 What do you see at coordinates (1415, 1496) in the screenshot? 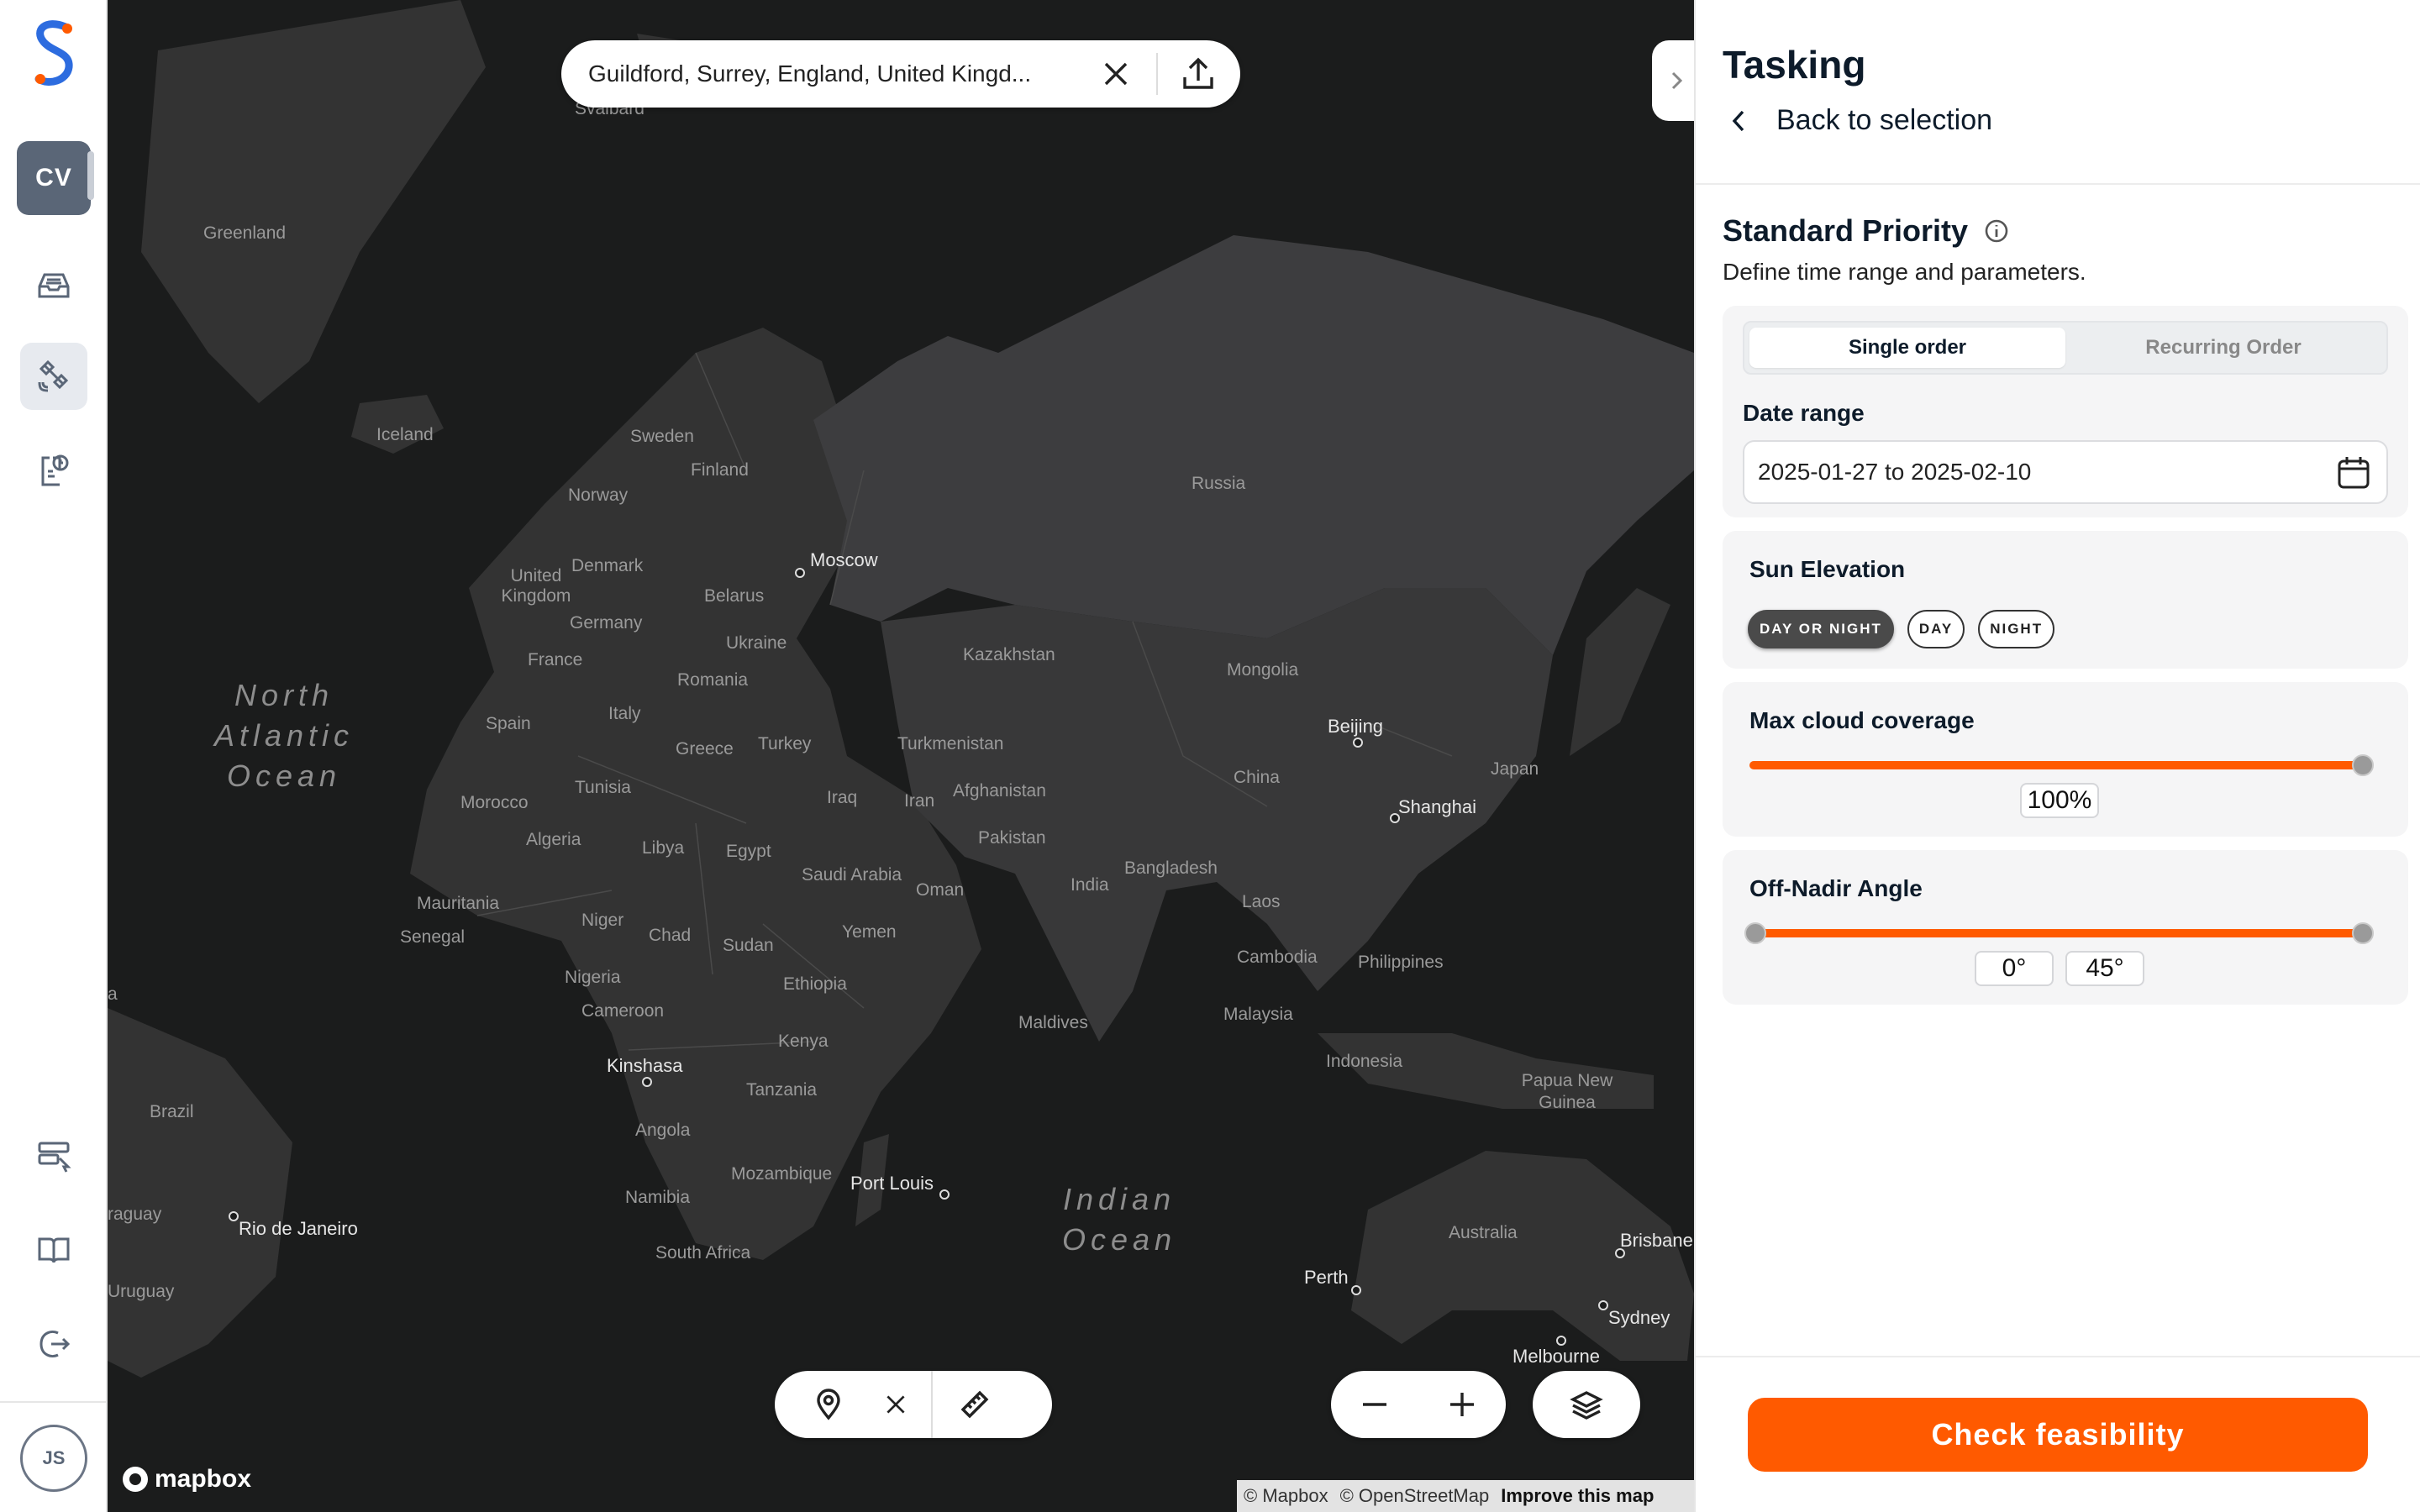
I see `attribution-osm-link: © OpenStreetMap` at bounding box center [1415, 1496].